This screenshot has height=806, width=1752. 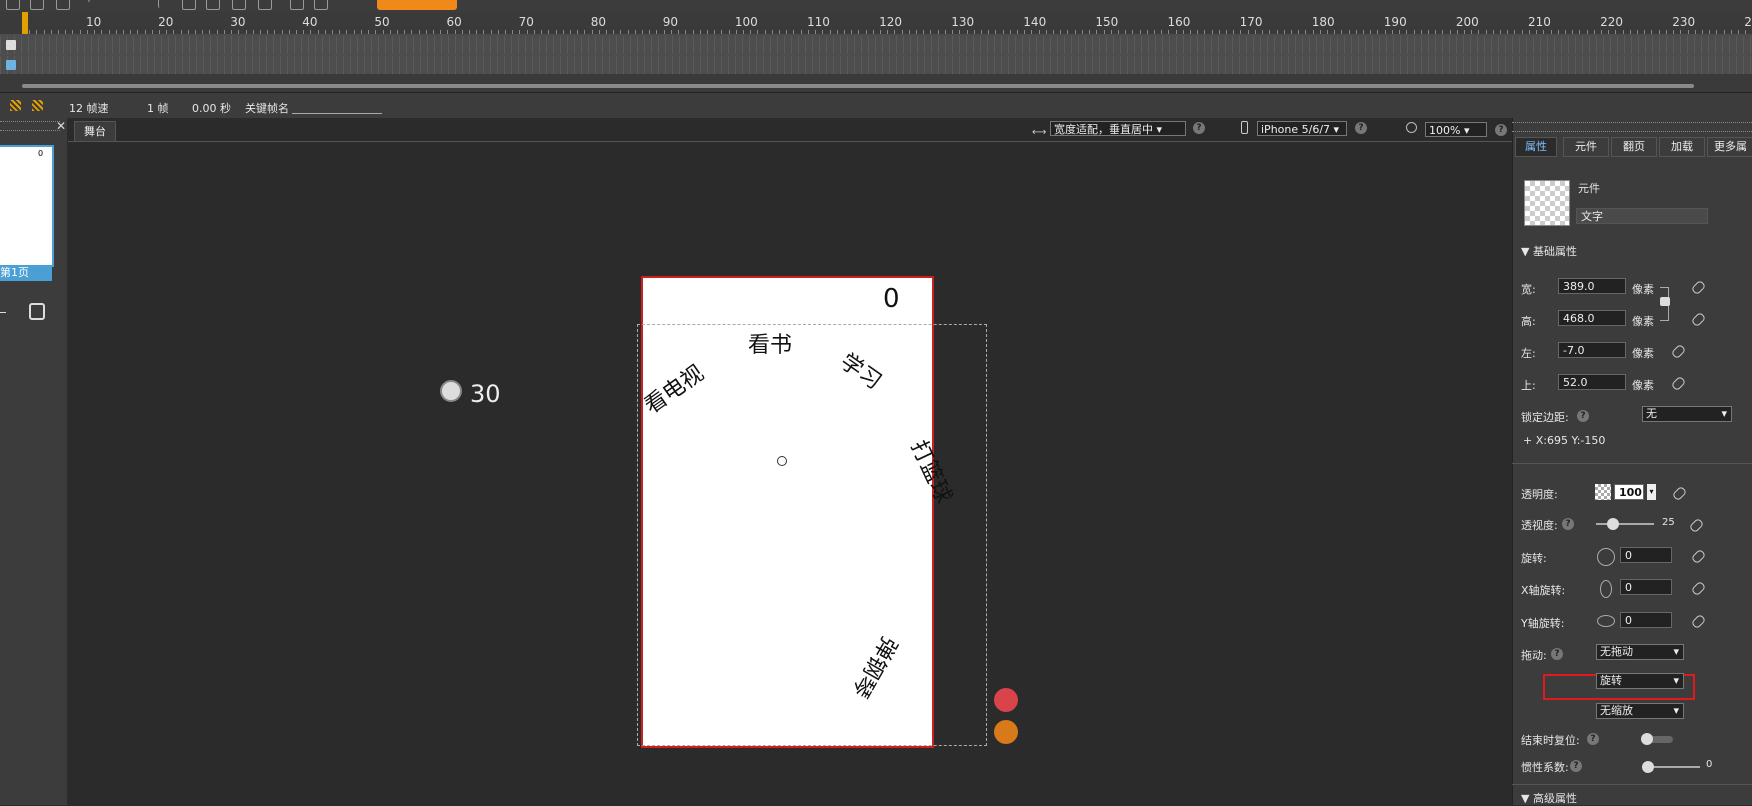 What do you see at coordinates (858, 86) in the screenshot?
I see `timeline-scrollbar` at bounding box center [858, 86].